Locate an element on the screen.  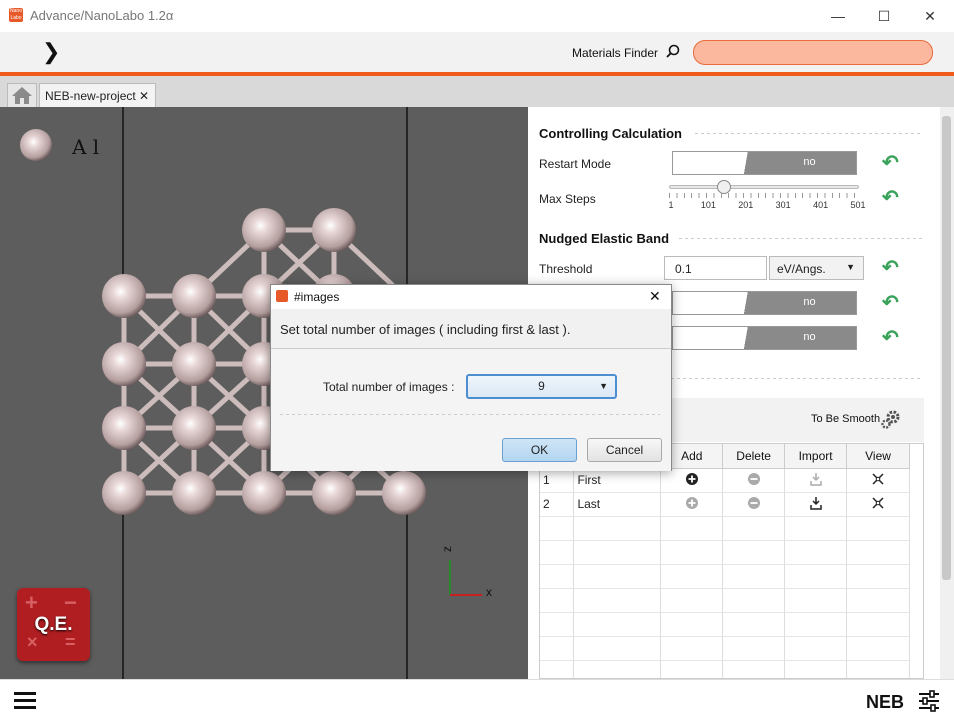
gear-icon is located at coordinates (891, 419).